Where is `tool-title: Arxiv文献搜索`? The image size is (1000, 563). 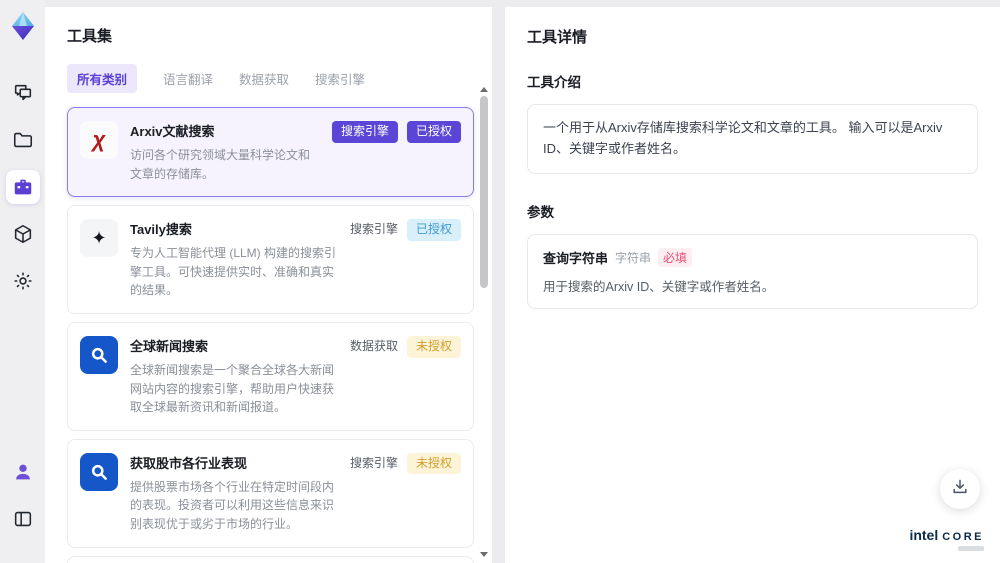 tool-title: Arxiv文献搜索 is located at coordinates (172, 131).